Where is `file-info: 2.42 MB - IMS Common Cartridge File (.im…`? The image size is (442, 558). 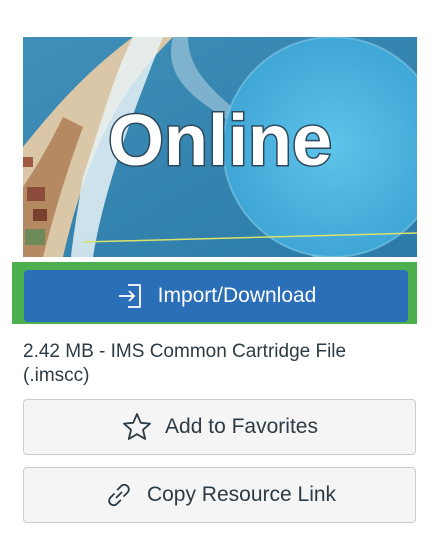
file-info: 2.42 MB - IMS Common Cartridge File (.im… is located at coordinates (185, 363).